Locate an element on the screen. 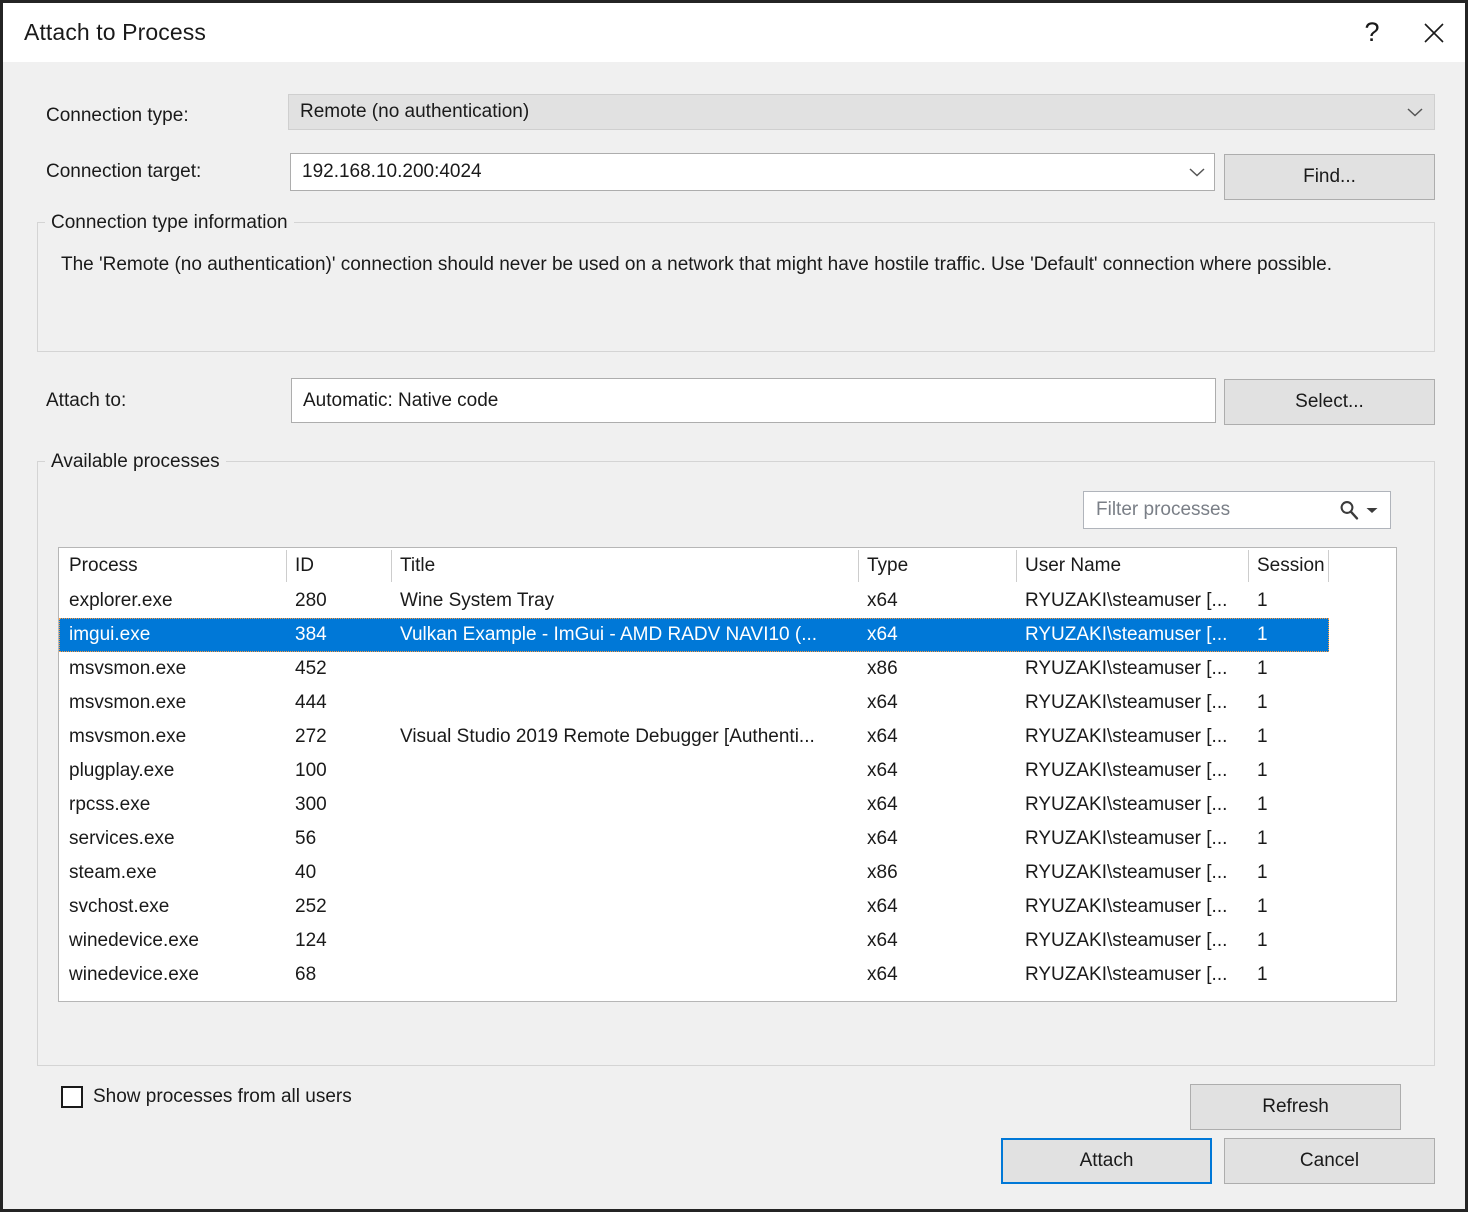 The image size is (1468, 1212). connection-target-label: Connection target: is located at coordinates (124, 171).